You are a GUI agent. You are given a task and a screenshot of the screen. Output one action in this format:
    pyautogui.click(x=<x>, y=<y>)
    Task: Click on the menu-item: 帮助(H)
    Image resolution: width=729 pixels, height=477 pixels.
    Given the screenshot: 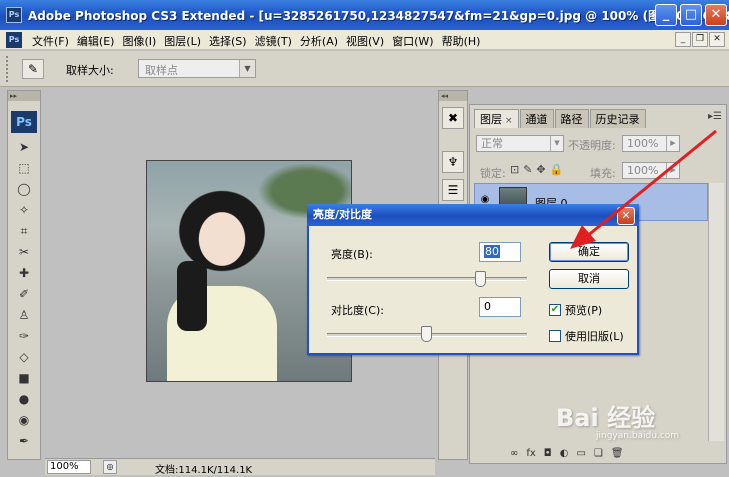 What is the action you would take?
    pyautogui.click(x=461, y=41)
    